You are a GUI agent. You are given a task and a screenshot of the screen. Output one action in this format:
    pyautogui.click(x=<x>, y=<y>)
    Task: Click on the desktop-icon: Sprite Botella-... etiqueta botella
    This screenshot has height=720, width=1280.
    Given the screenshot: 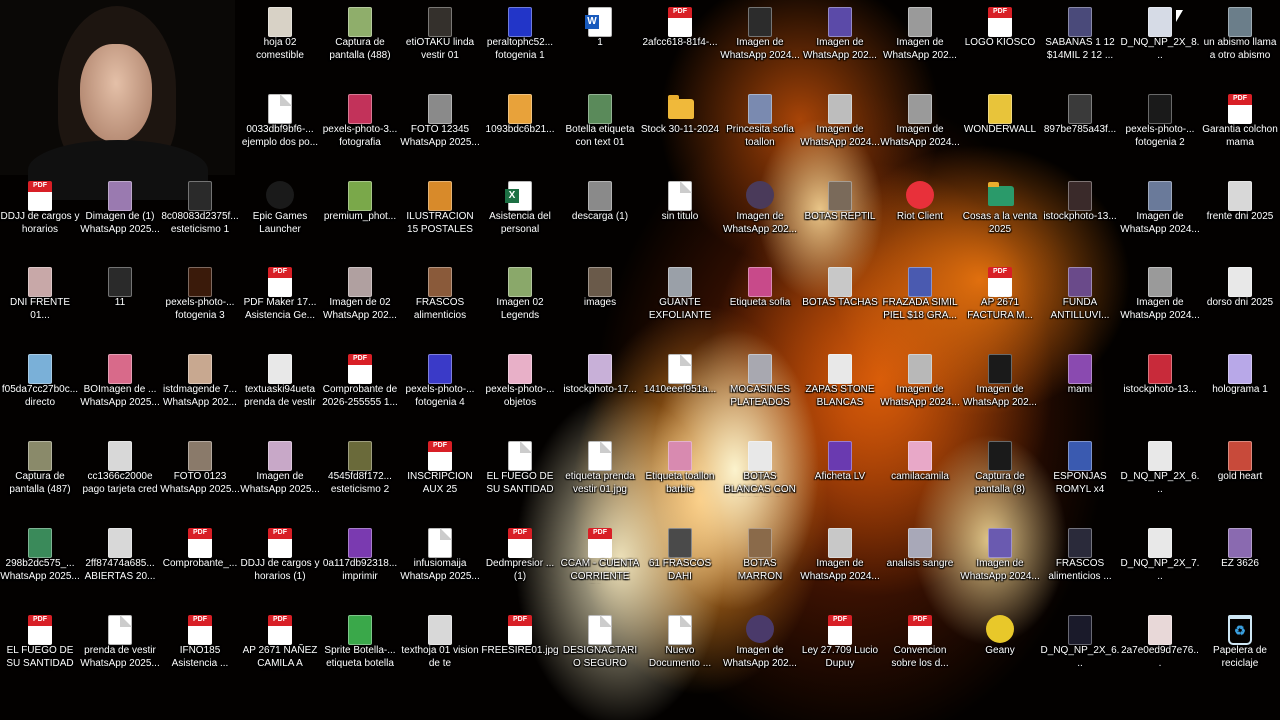 What is the action you would take?
    pyautogui.click(x=360, y=653)
    